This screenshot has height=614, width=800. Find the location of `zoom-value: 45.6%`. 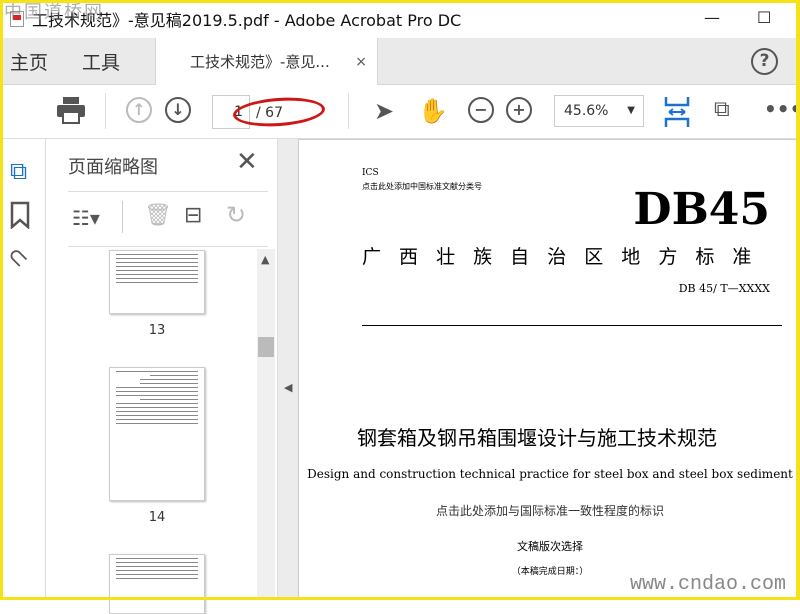

zoom-value: 45.6% is located at coordinates (586, 111).